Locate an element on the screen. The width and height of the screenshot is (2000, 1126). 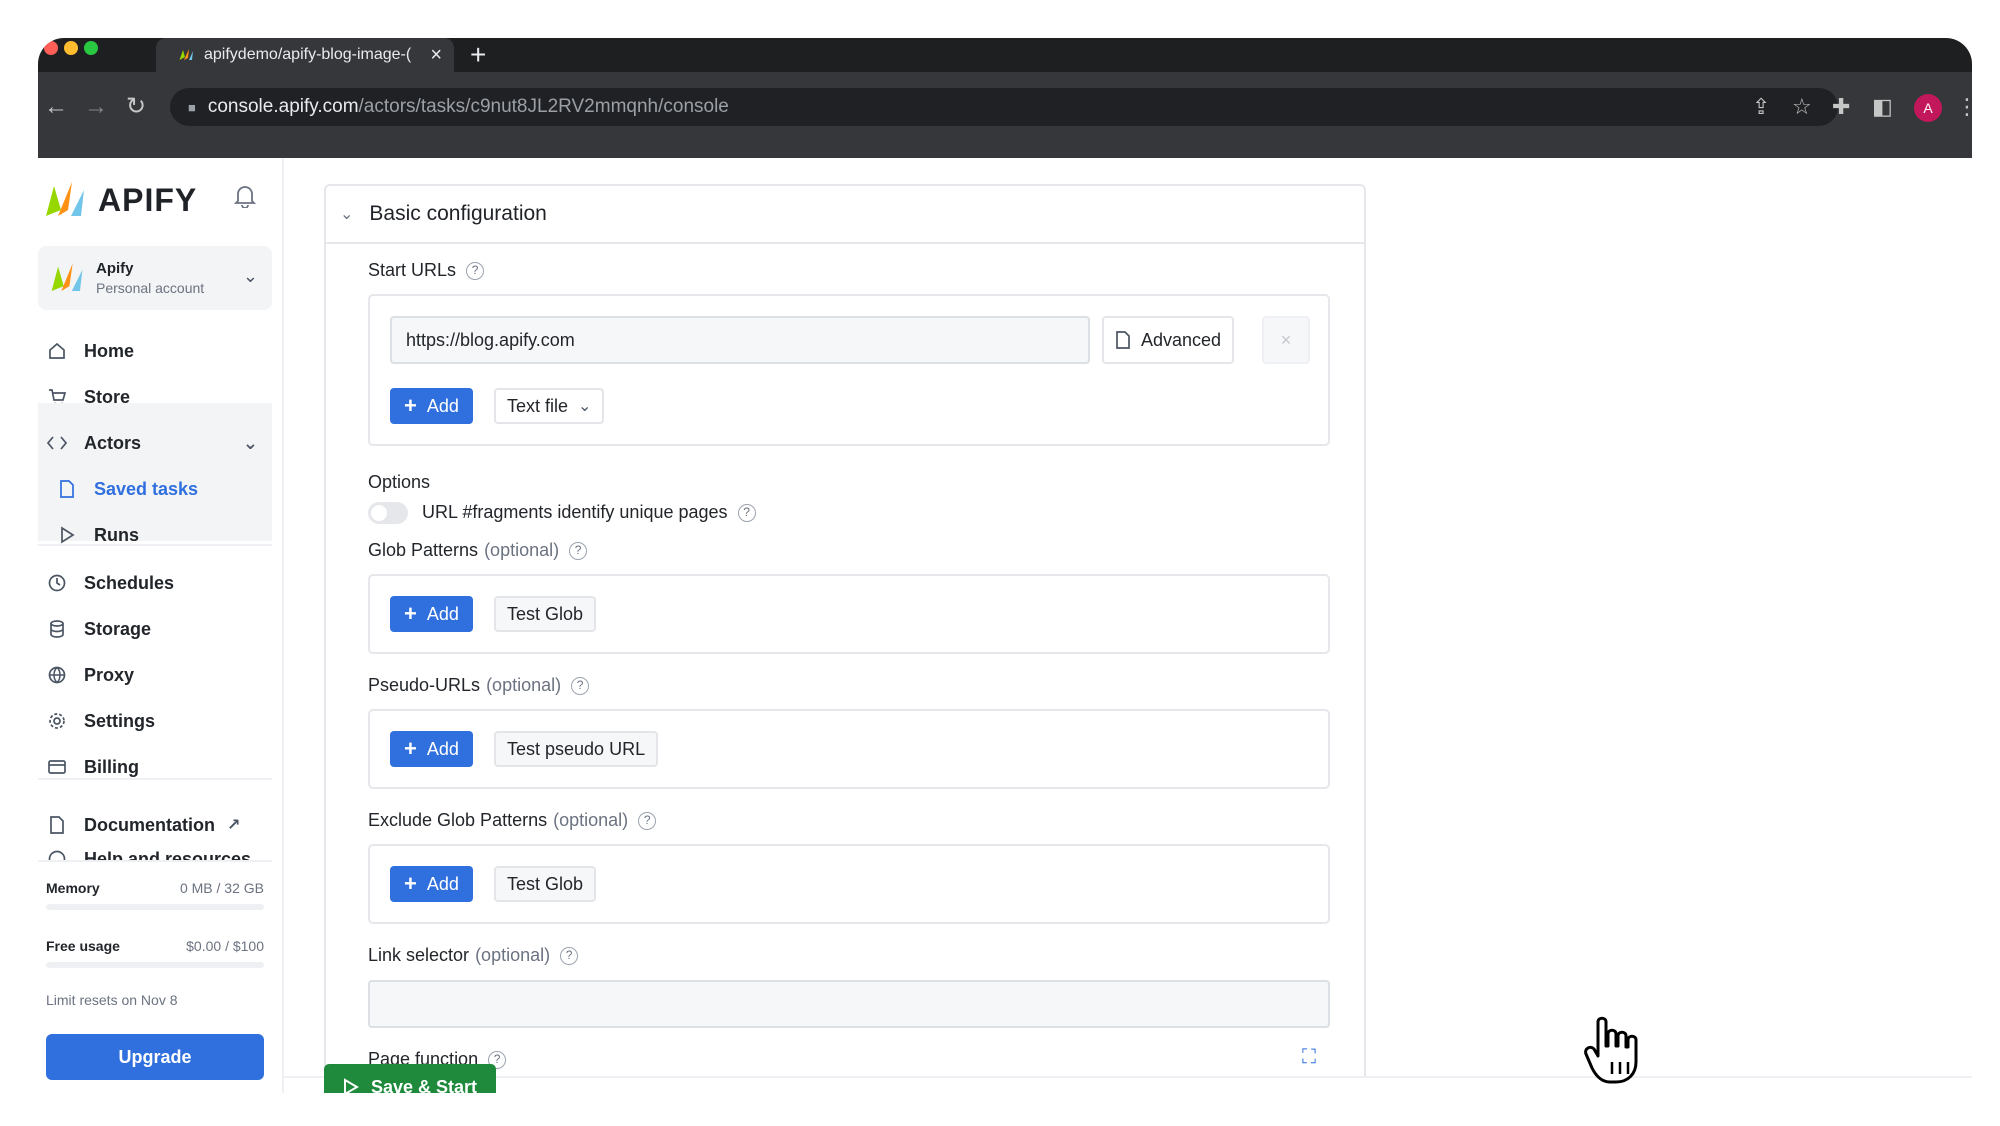
close-window-button is located at coordinates (51, 48).